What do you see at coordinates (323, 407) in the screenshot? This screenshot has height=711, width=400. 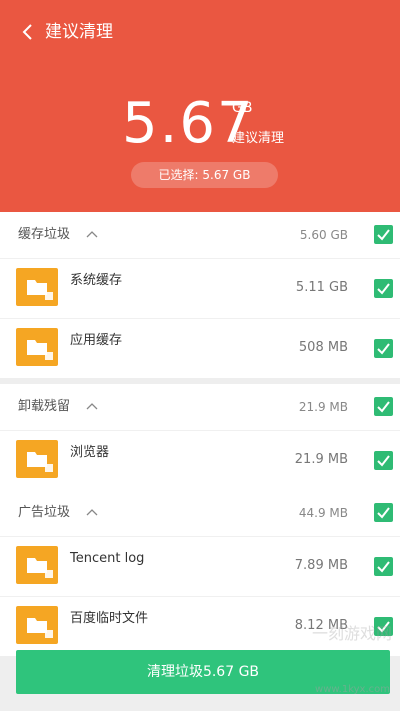 I see `section-size: 21.9 MB` at bounding box center [323, 407].